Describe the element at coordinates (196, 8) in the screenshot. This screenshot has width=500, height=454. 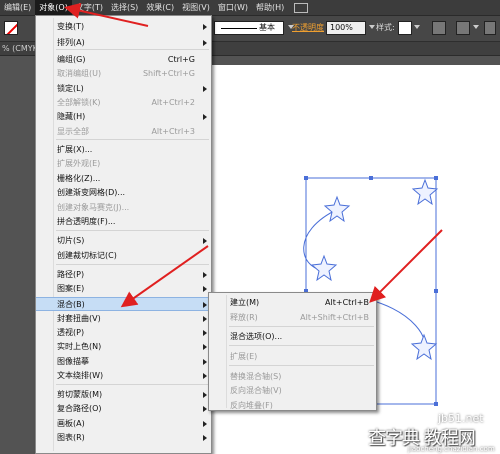
I see `menu-view: 视图(V)` at that location.